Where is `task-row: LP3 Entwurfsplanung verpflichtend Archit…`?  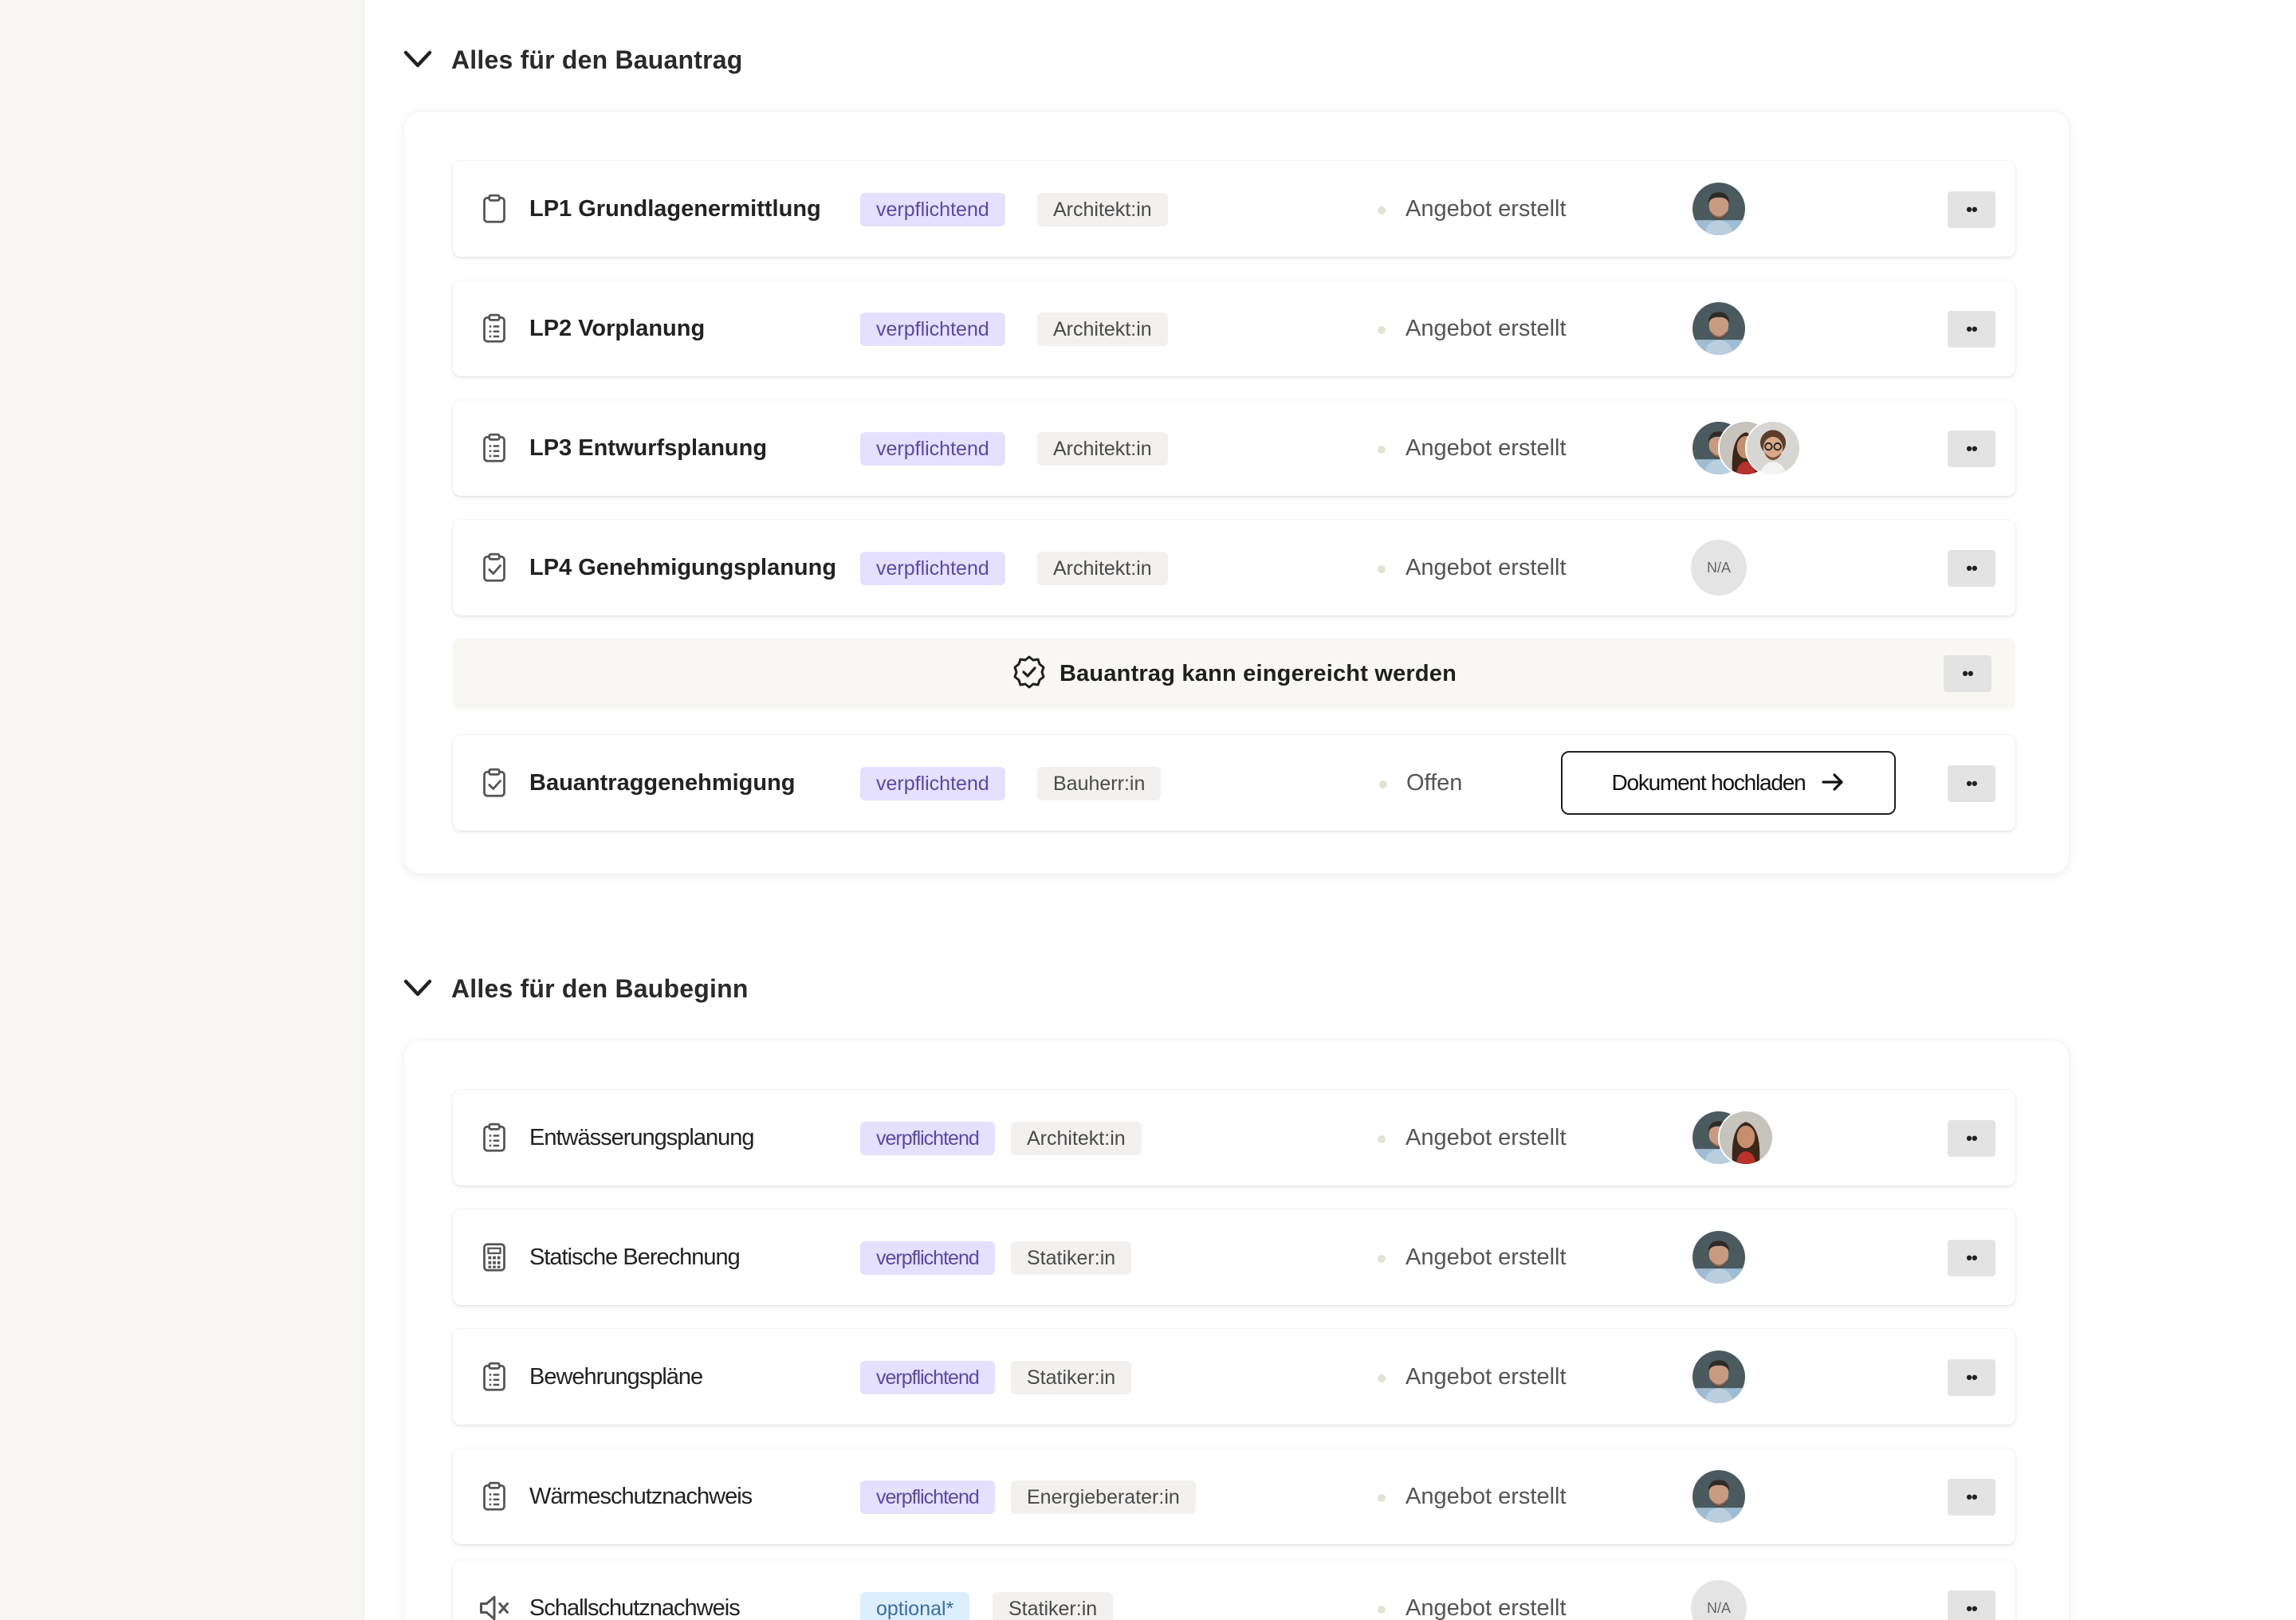
task-row: LP3 Entwurfsplanung verpflichtend Archit… is located at coordinates (1234, 448).